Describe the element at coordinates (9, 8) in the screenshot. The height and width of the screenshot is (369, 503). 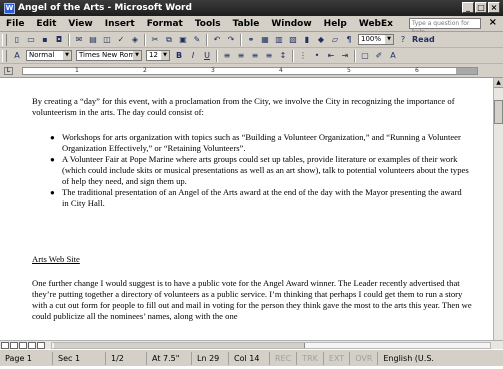
I see `word-app-icon: W` at that location.